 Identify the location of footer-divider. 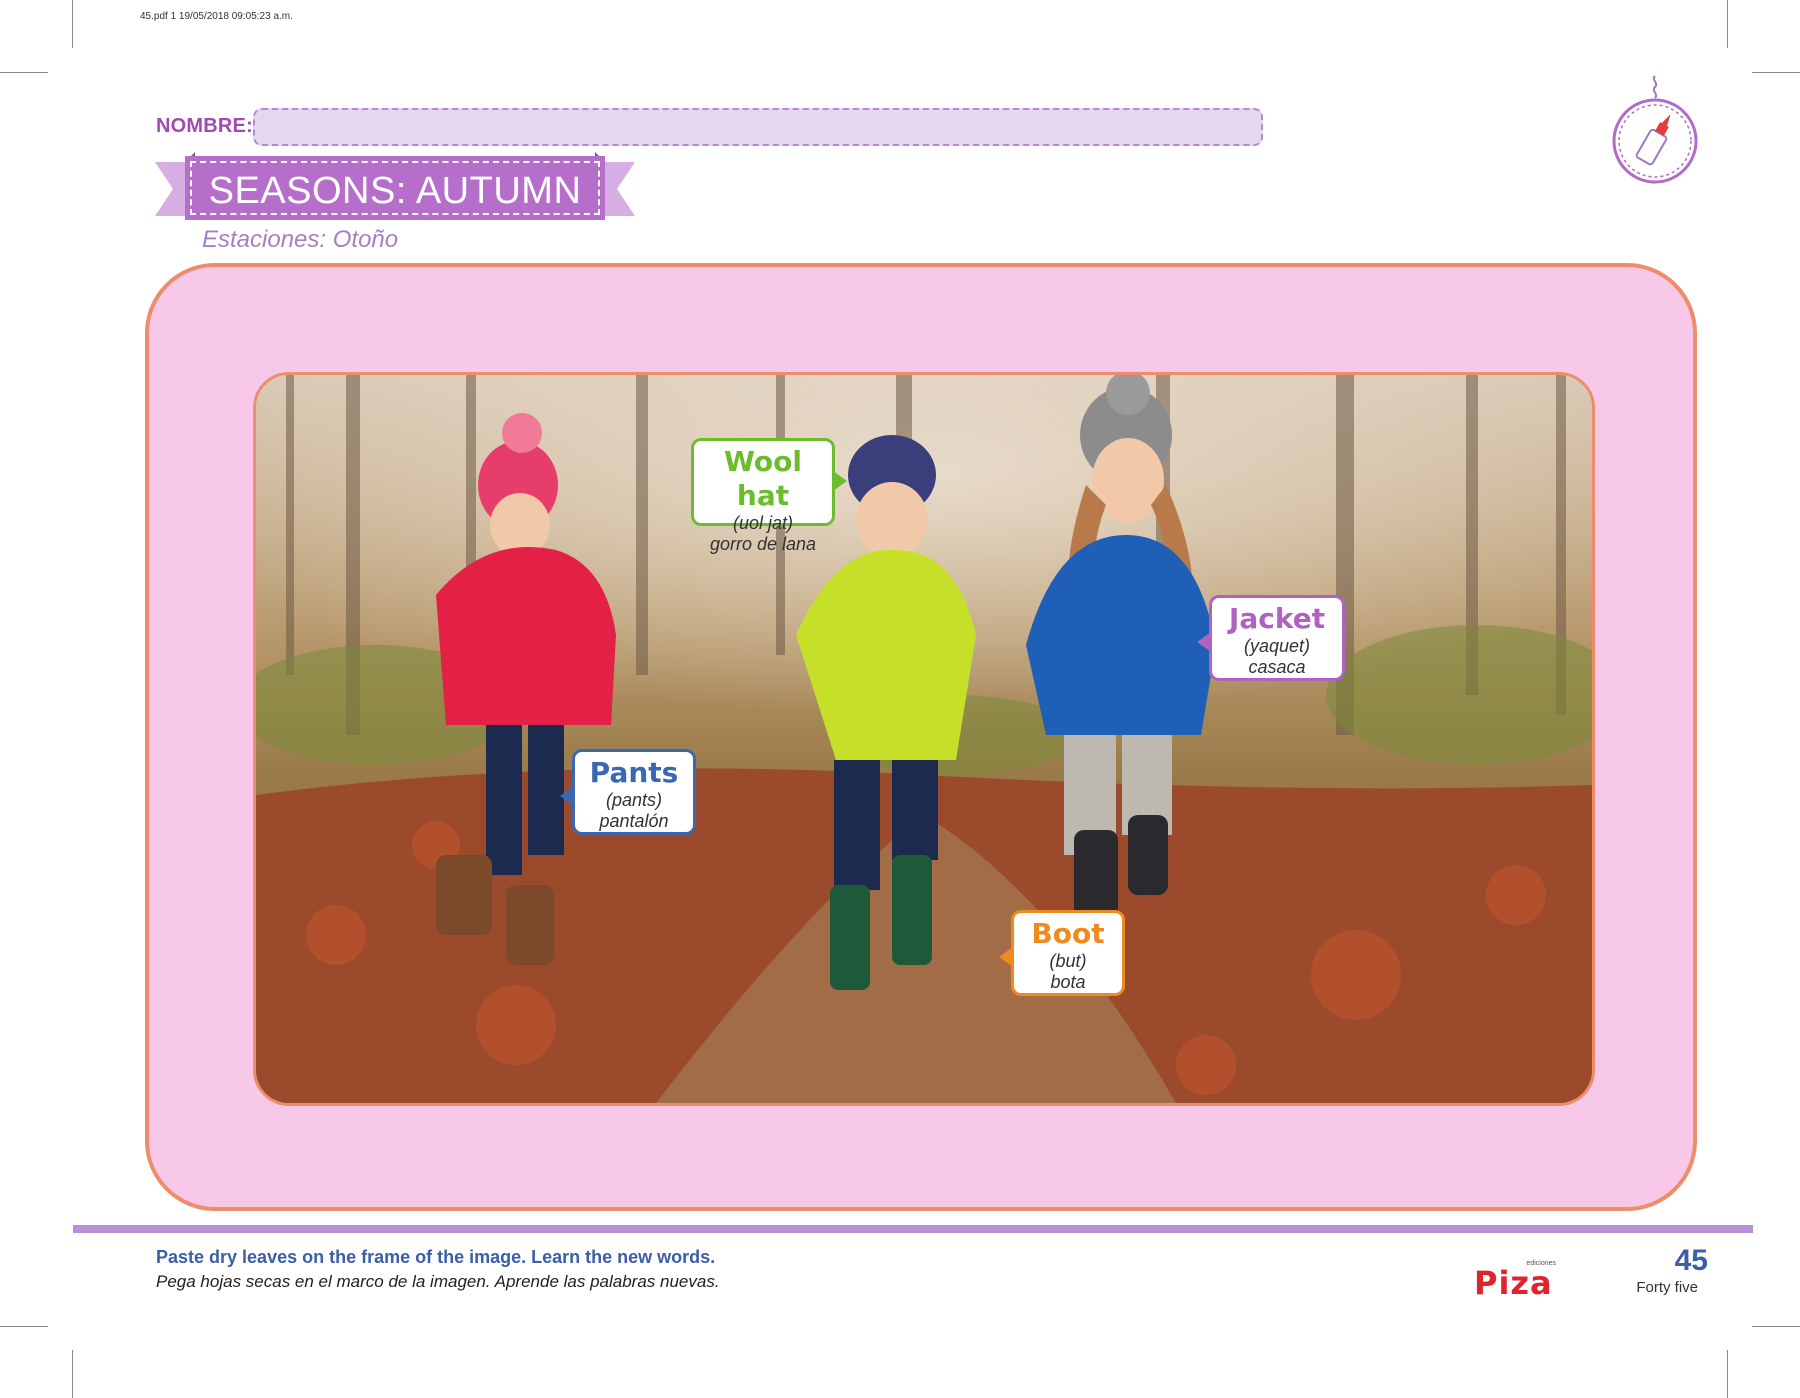
(913, 1229).